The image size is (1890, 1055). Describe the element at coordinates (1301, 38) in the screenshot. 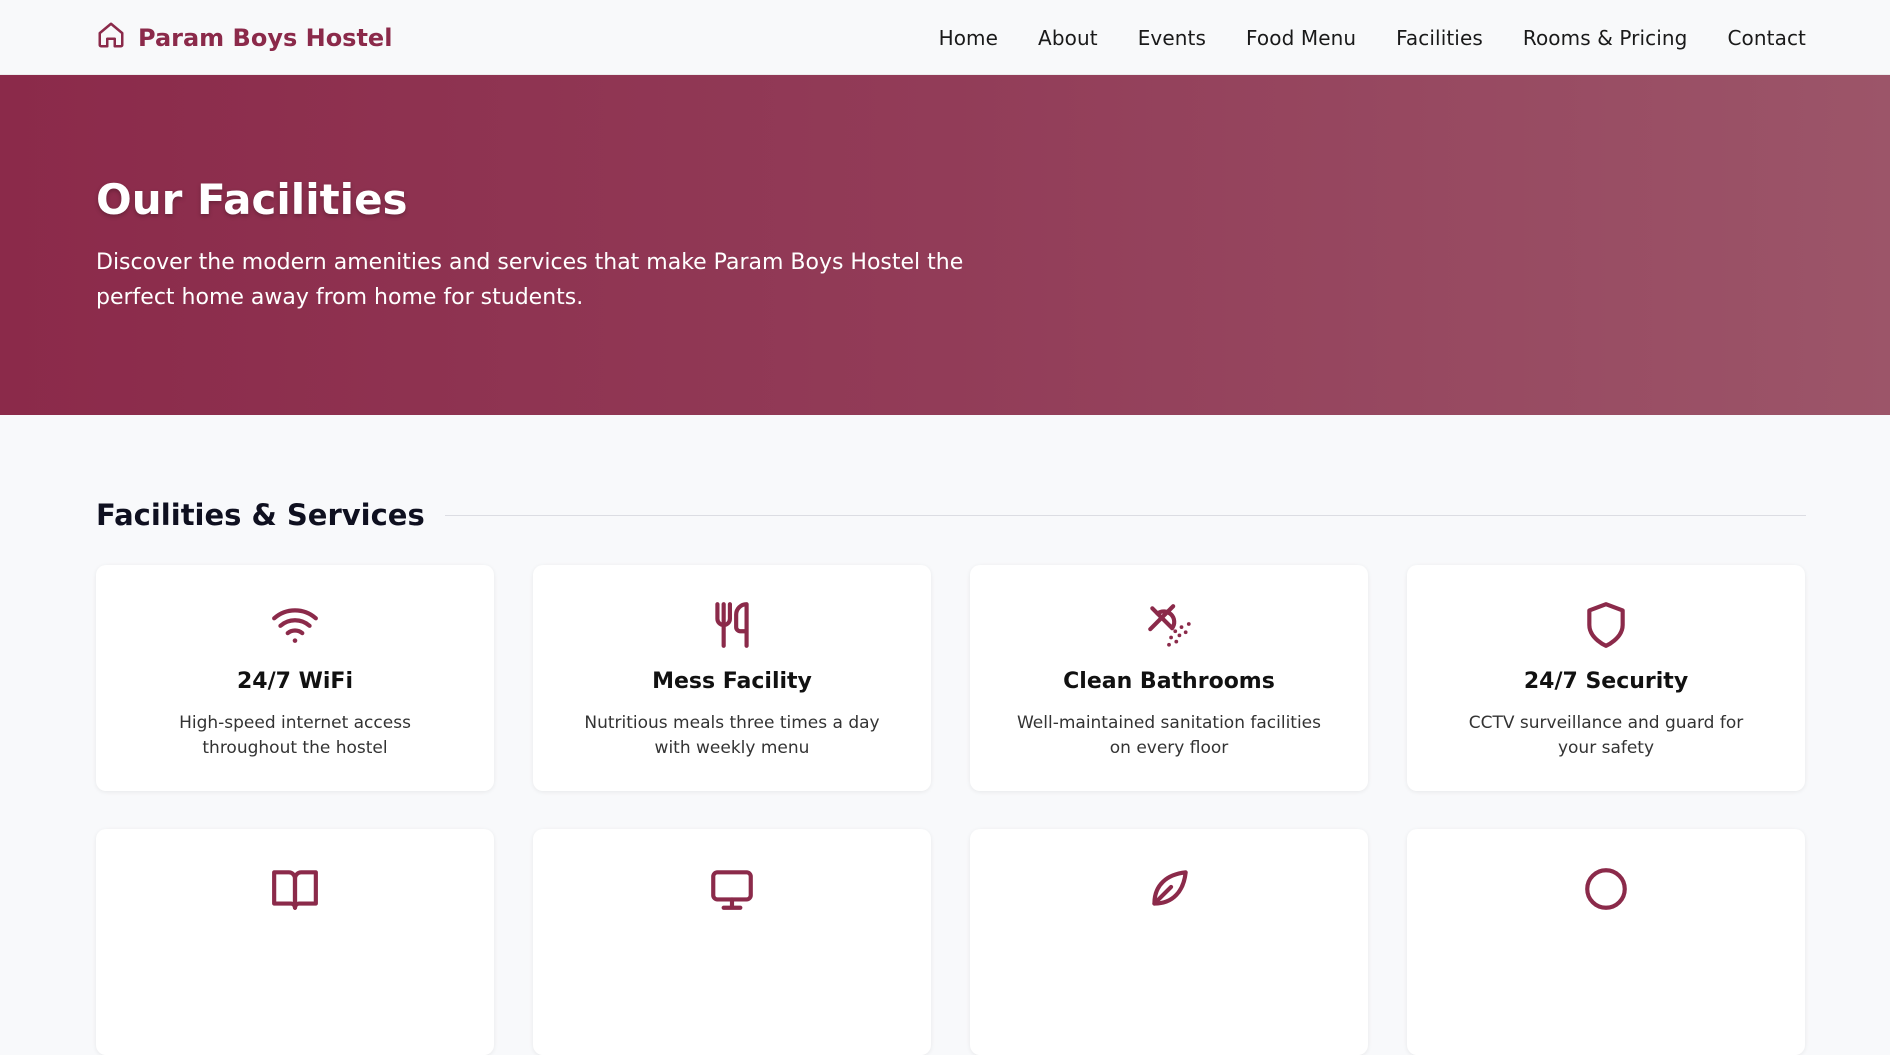

I see `nav-food-menu: Food Menu` at that location.